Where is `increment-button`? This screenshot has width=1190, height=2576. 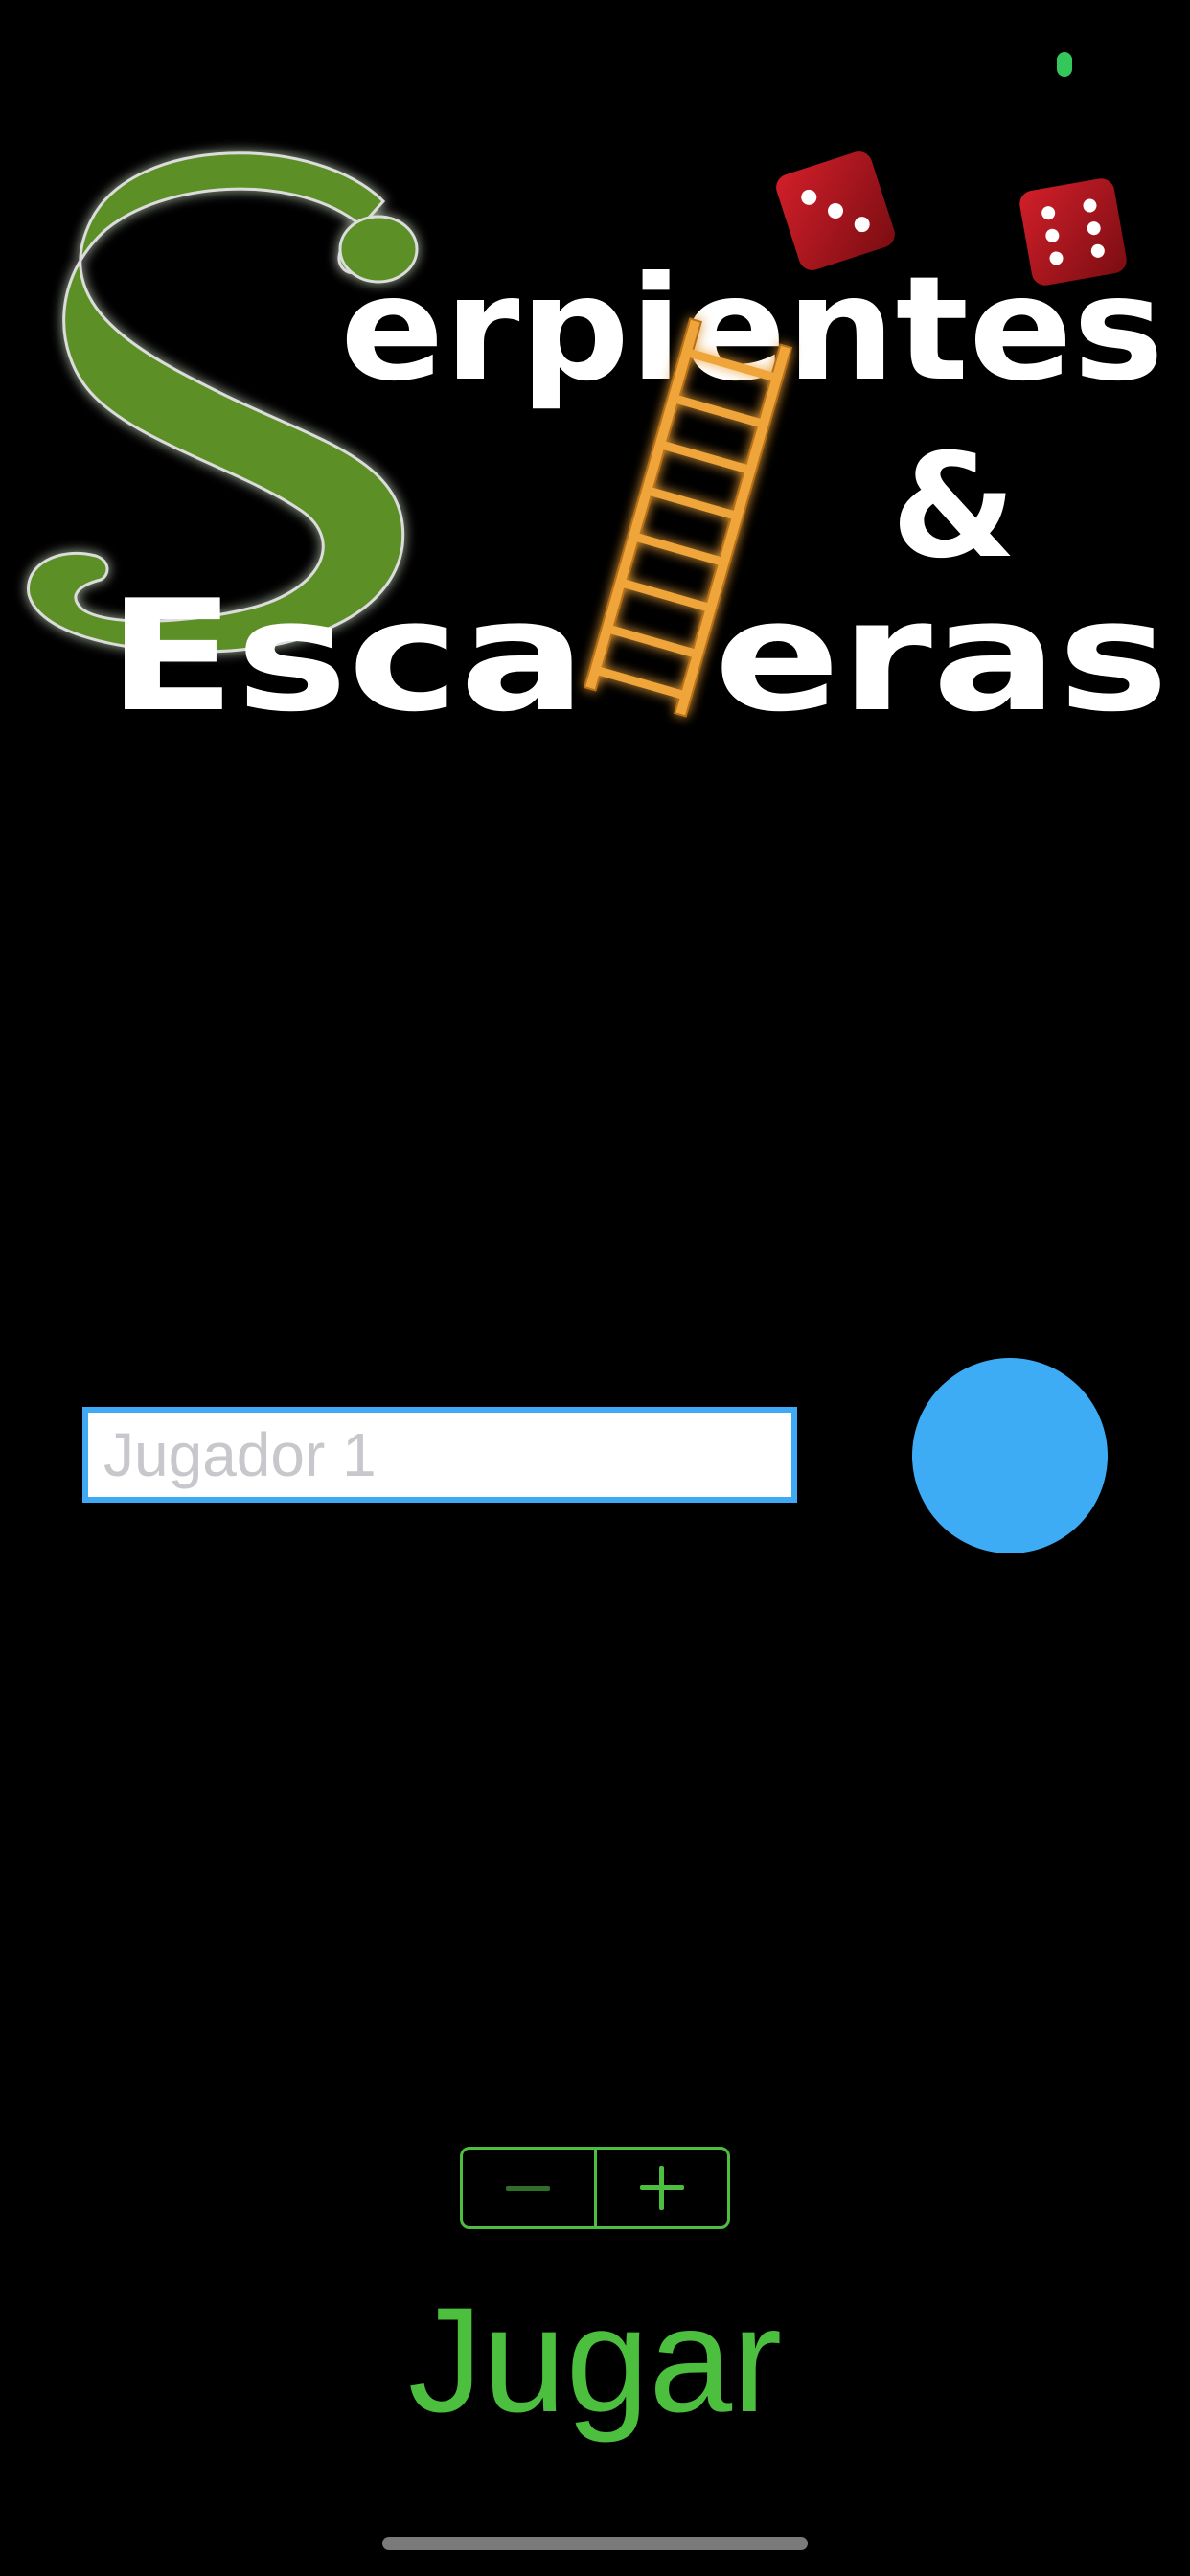 increment-button is located at coordinates (663, 2188).